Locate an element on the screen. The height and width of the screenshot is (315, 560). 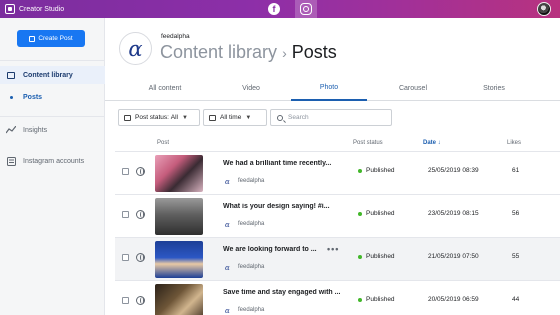
sidebar-item-label: Posts is located at coordinates (33, 97).